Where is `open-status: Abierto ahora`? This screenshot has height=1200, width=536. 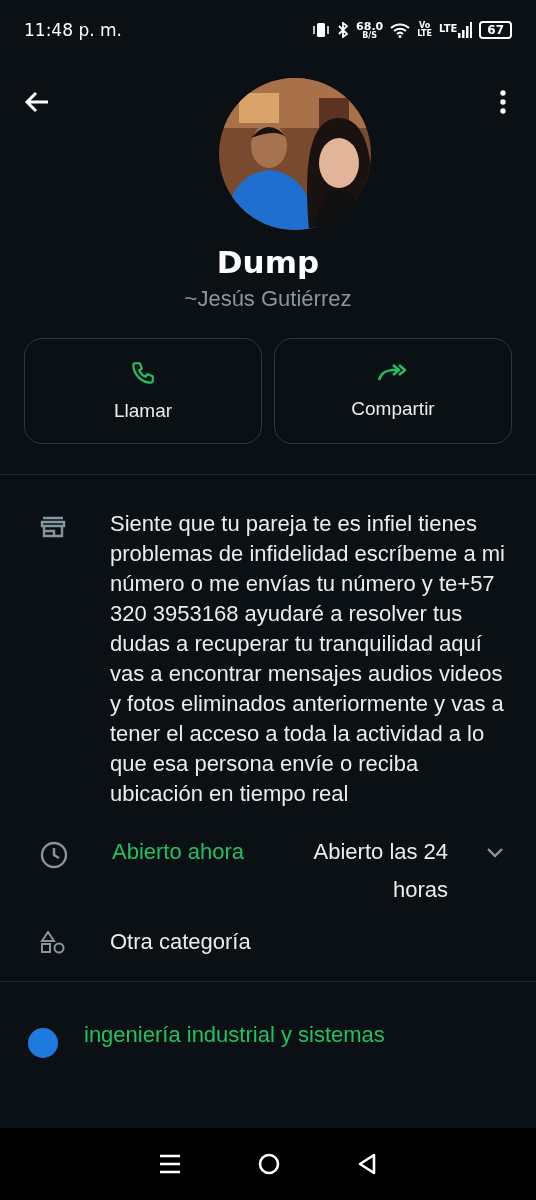
open-status: Abierto ahora is located at coordinates (178, 852).